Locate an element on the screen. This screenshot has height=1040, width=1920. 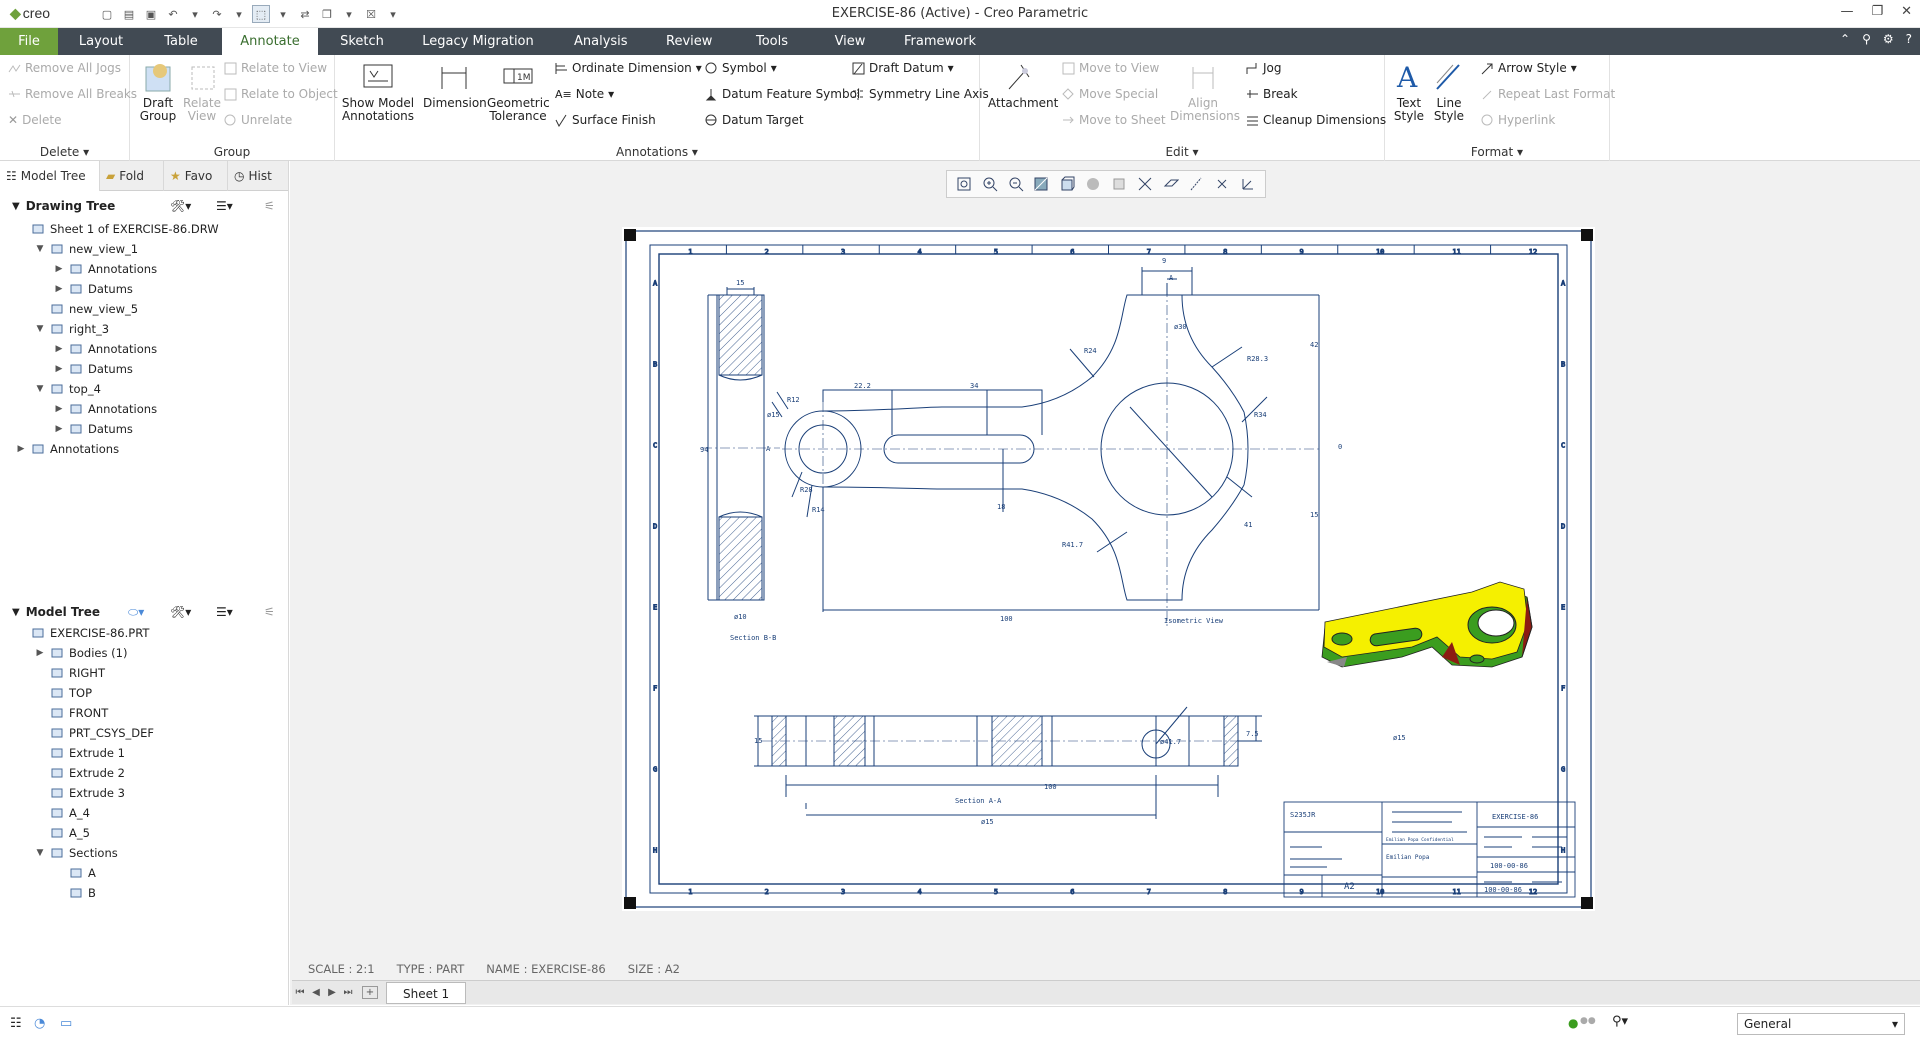
tree-settings-icon: 🛠▾ is located at coordinates (180, 612).